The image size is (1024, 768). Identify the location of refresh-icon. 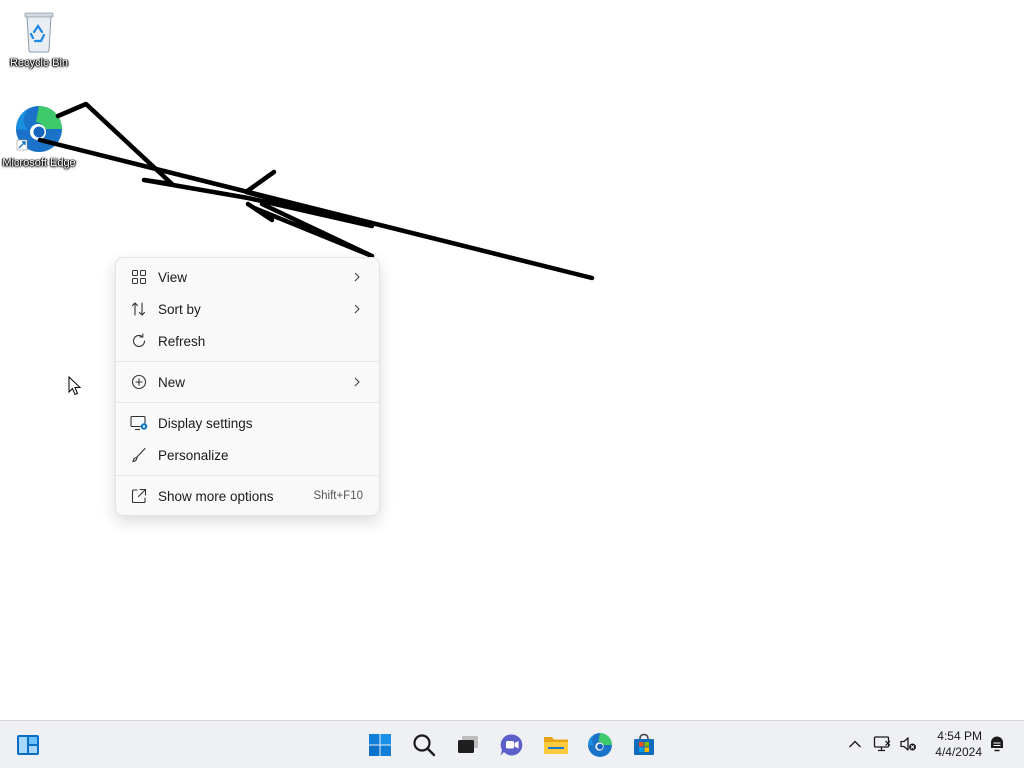
(139, 341).